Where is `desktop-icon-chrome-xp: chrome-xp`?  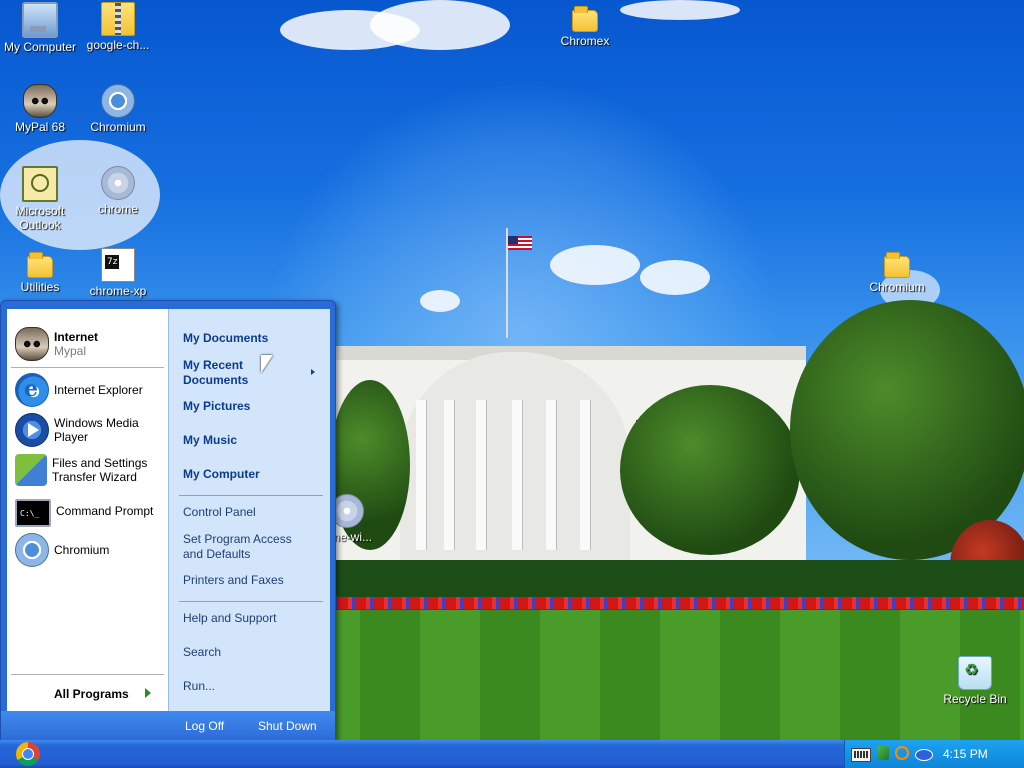
desktop-icon-chrome-xp: chrome-xp is located at coordinates (118, 273).